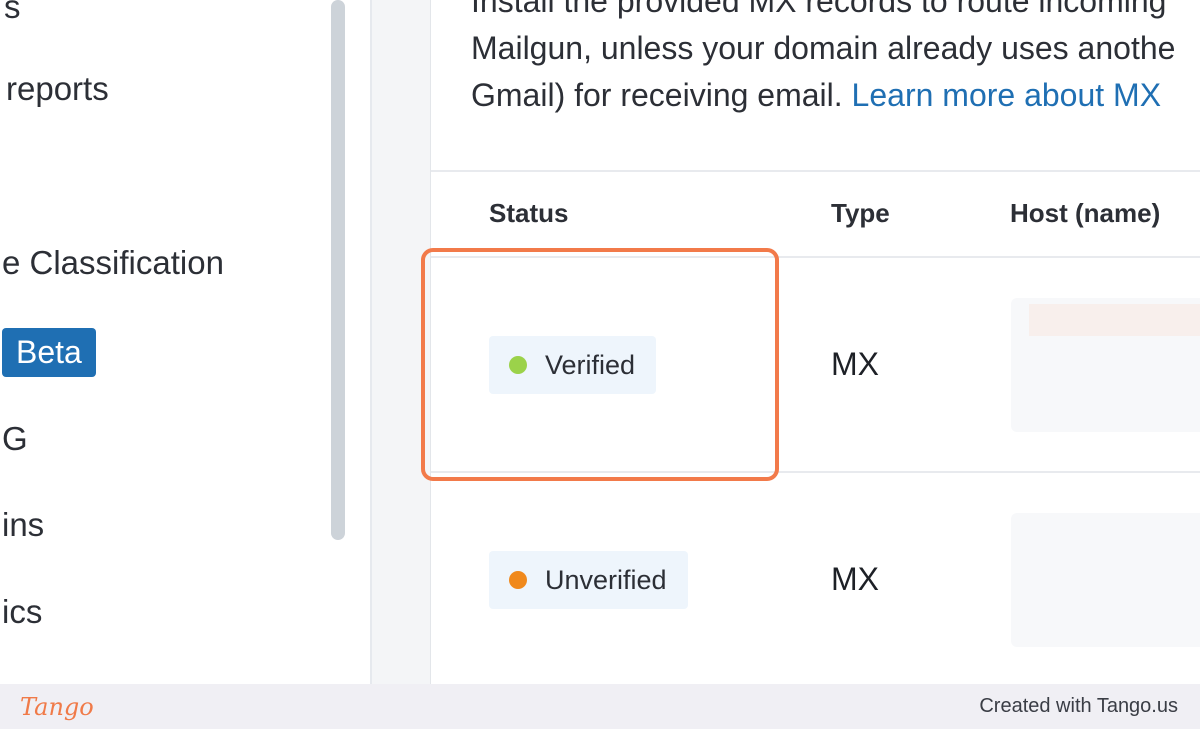 The width and height of the screenshot is (1200, 729). Describe the element at coordinates (518, 580) in the screenshot. I see `status-dot-icon` at that location.